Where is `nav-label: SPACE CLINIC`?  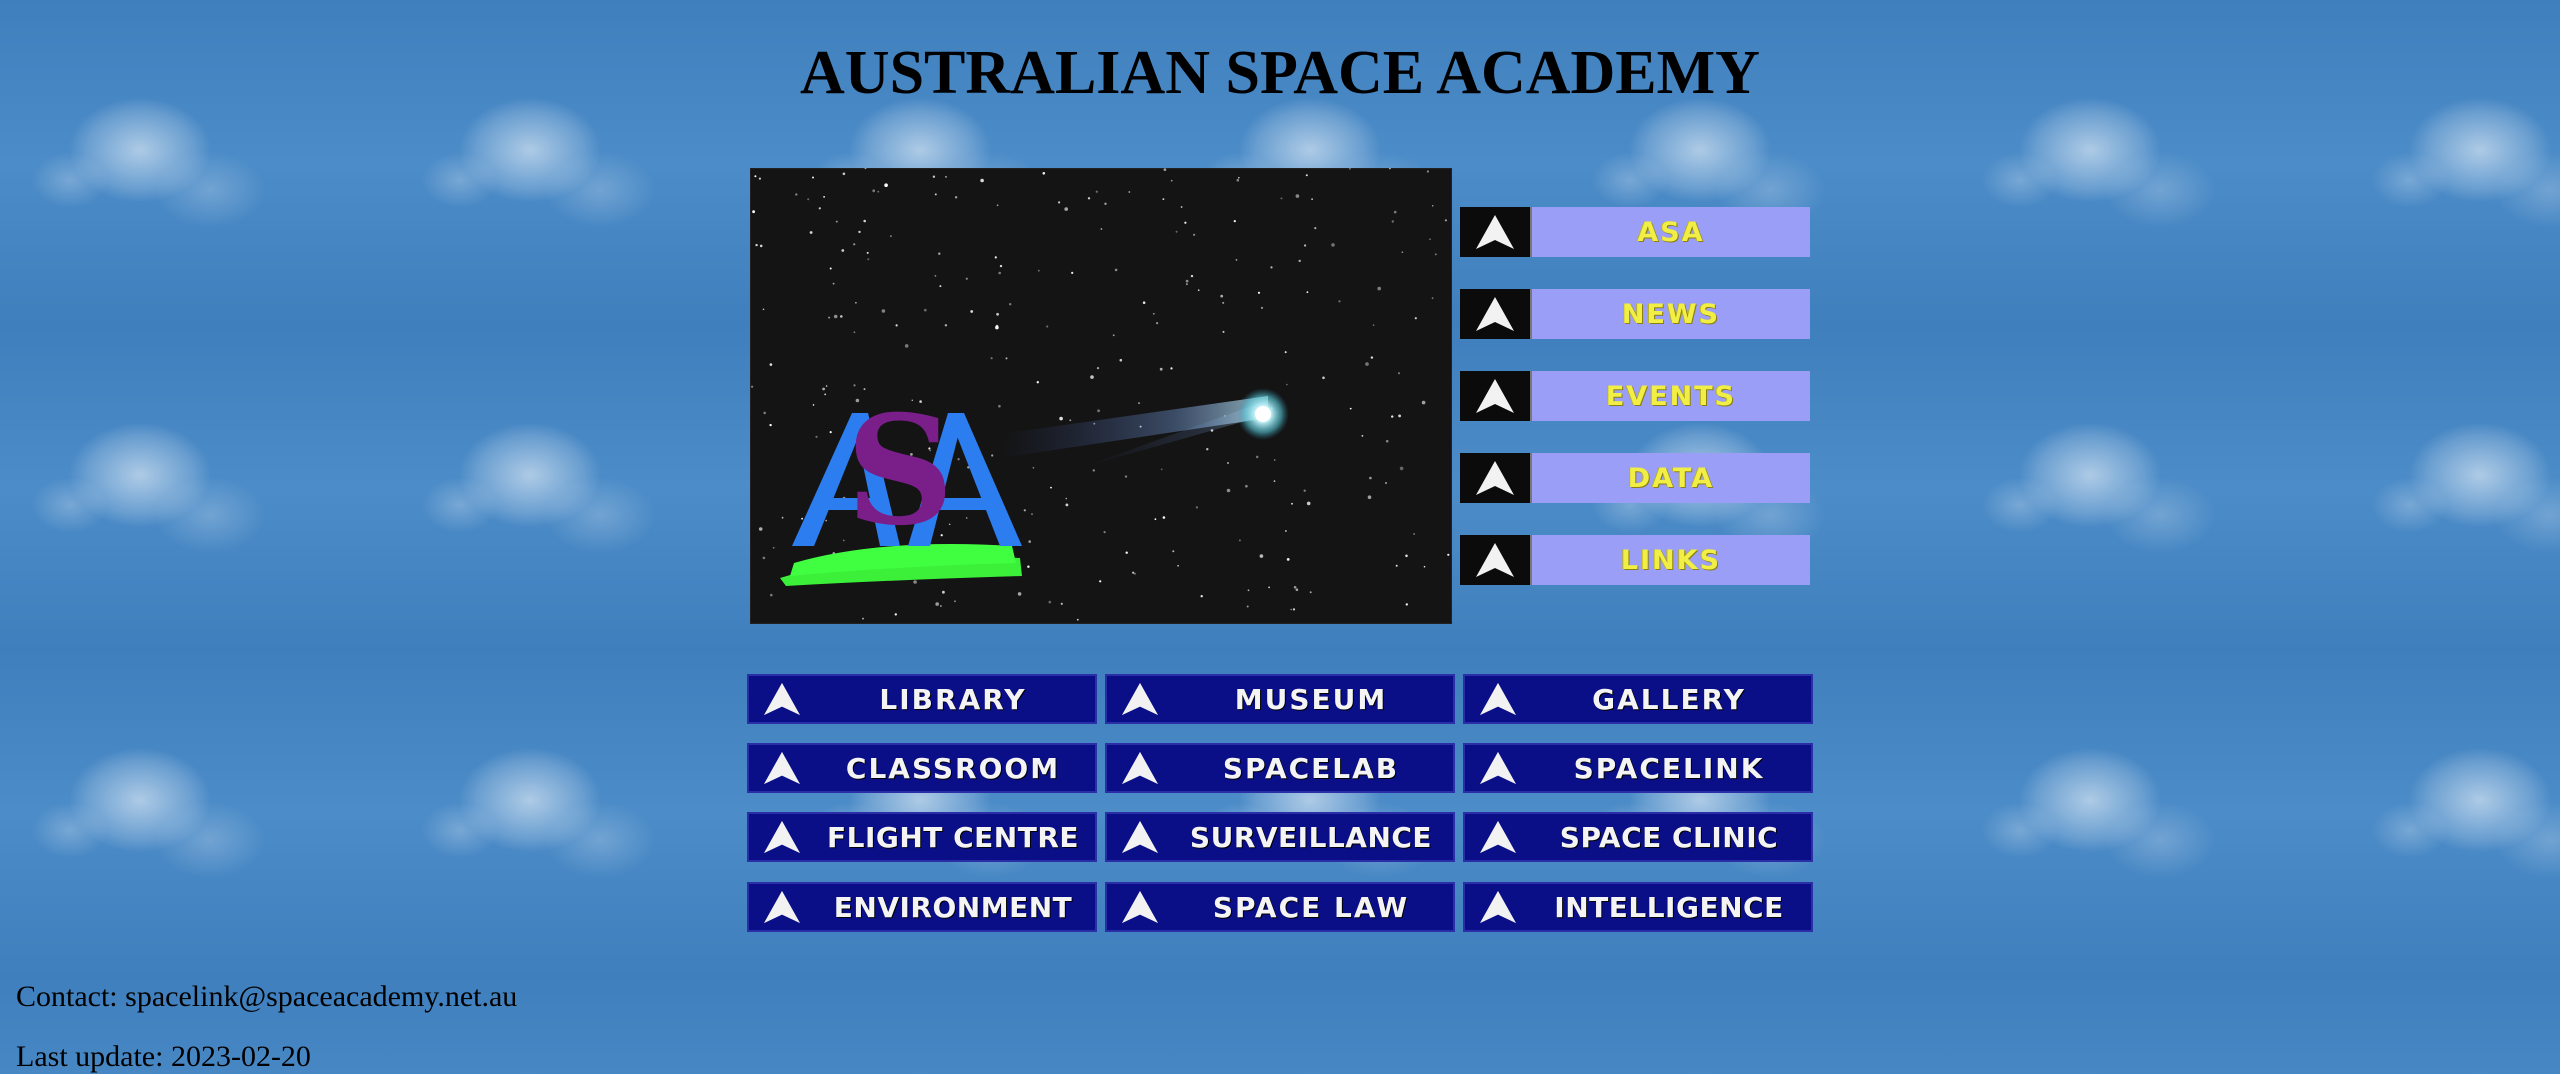
nav-label: SPACE CLINIC is located at coordinates (1669, 837).